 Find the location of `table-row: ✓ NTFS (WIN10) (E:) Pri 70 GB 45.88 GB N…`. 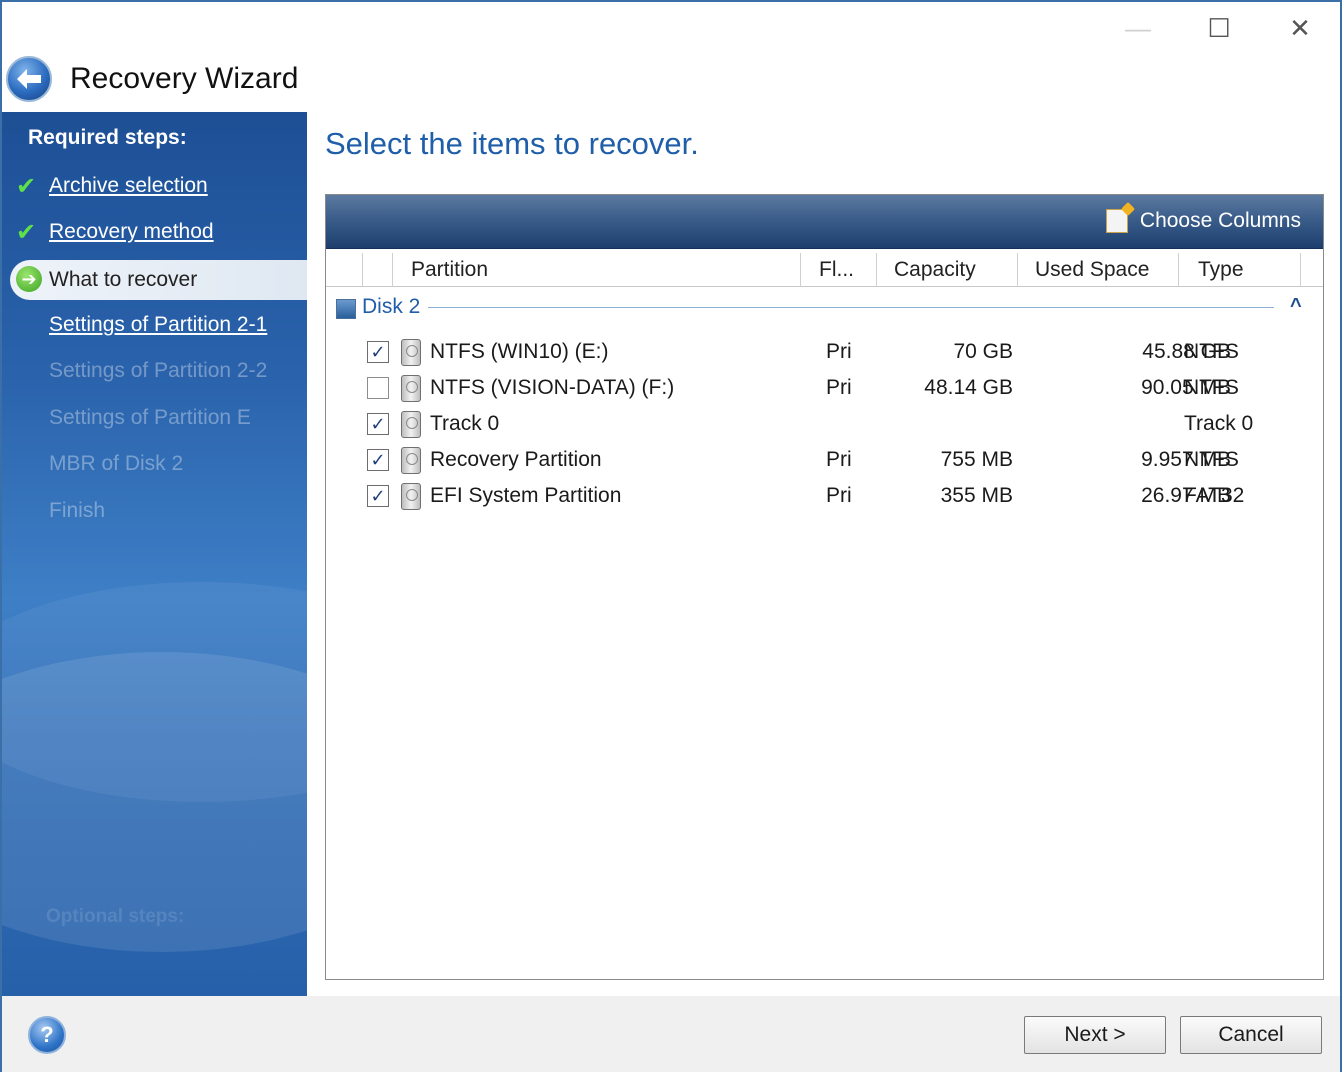

table-row: ✓ NTFS (WIN10) (E:) Pri 70 GB 45.88 GB N… is located at coordinates (824, 353).